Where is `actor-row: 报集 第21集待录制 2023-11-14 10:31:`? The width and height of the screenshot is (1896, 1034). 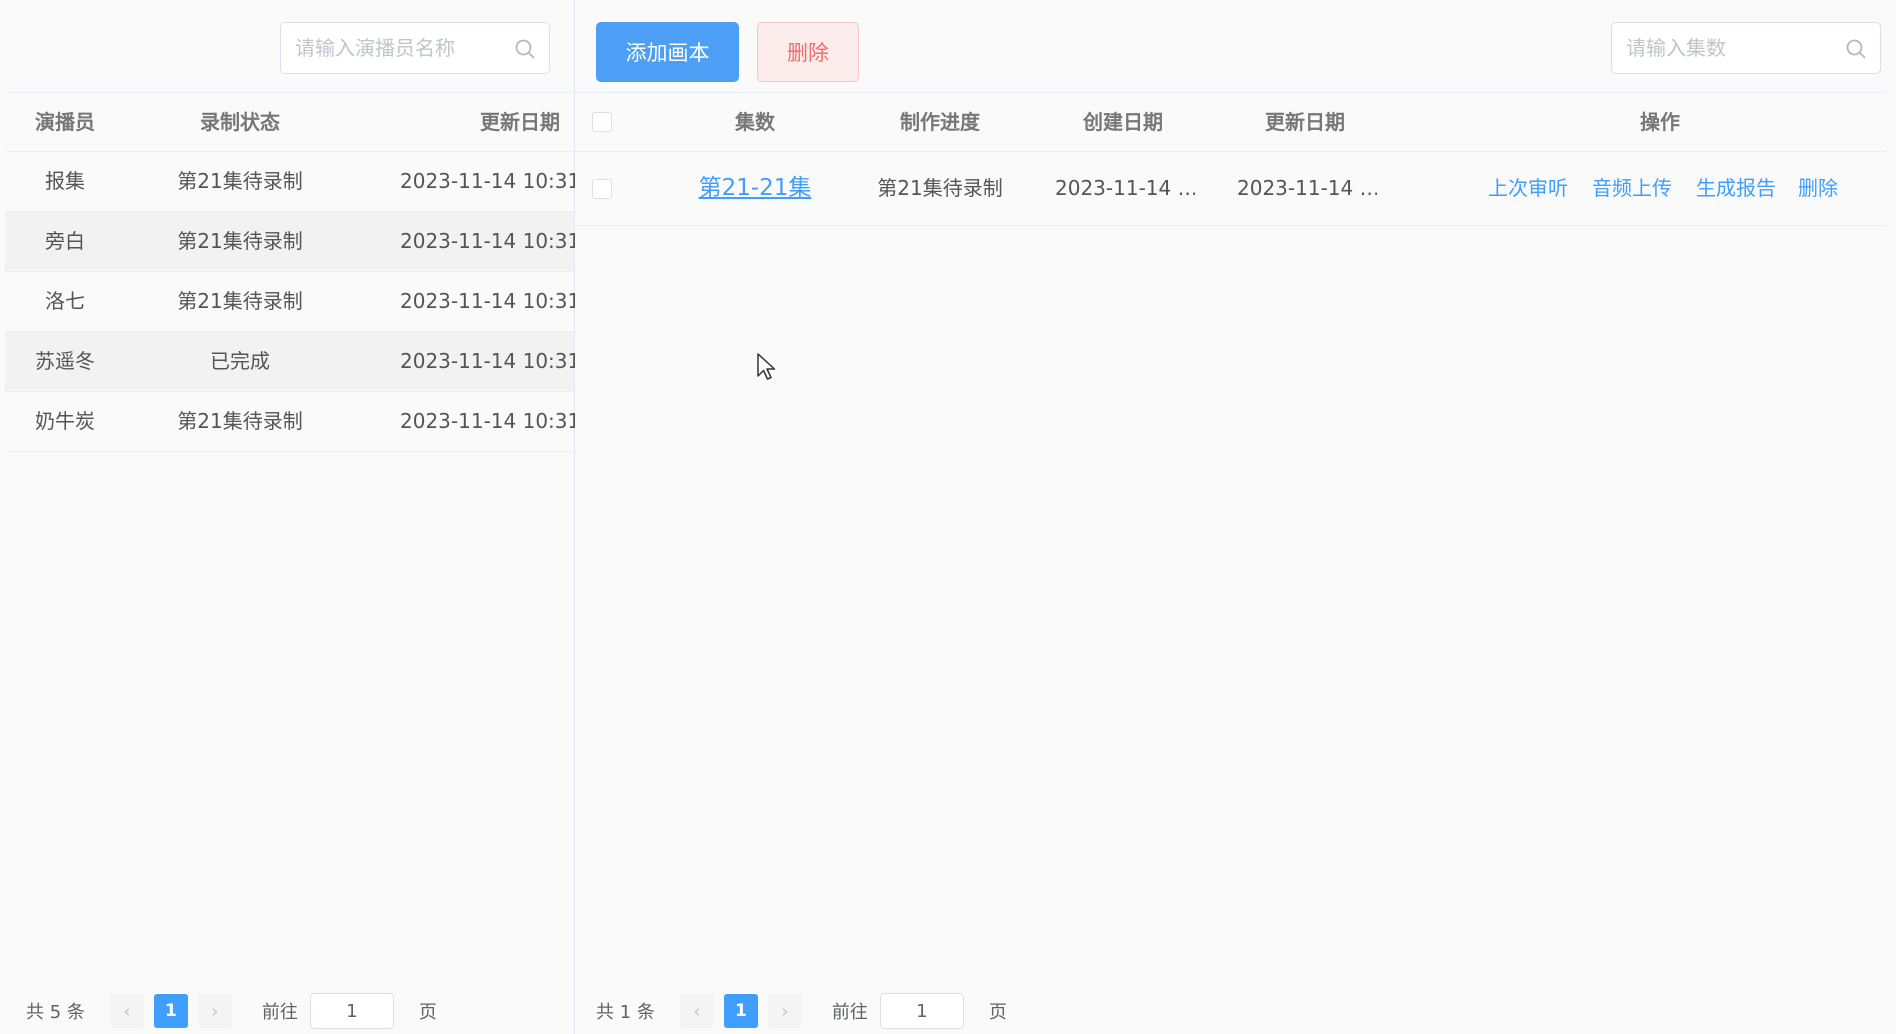 actor-row: 报集 第21集待录制 2023-11-14 10:31: is located at coordinates (290, 182).